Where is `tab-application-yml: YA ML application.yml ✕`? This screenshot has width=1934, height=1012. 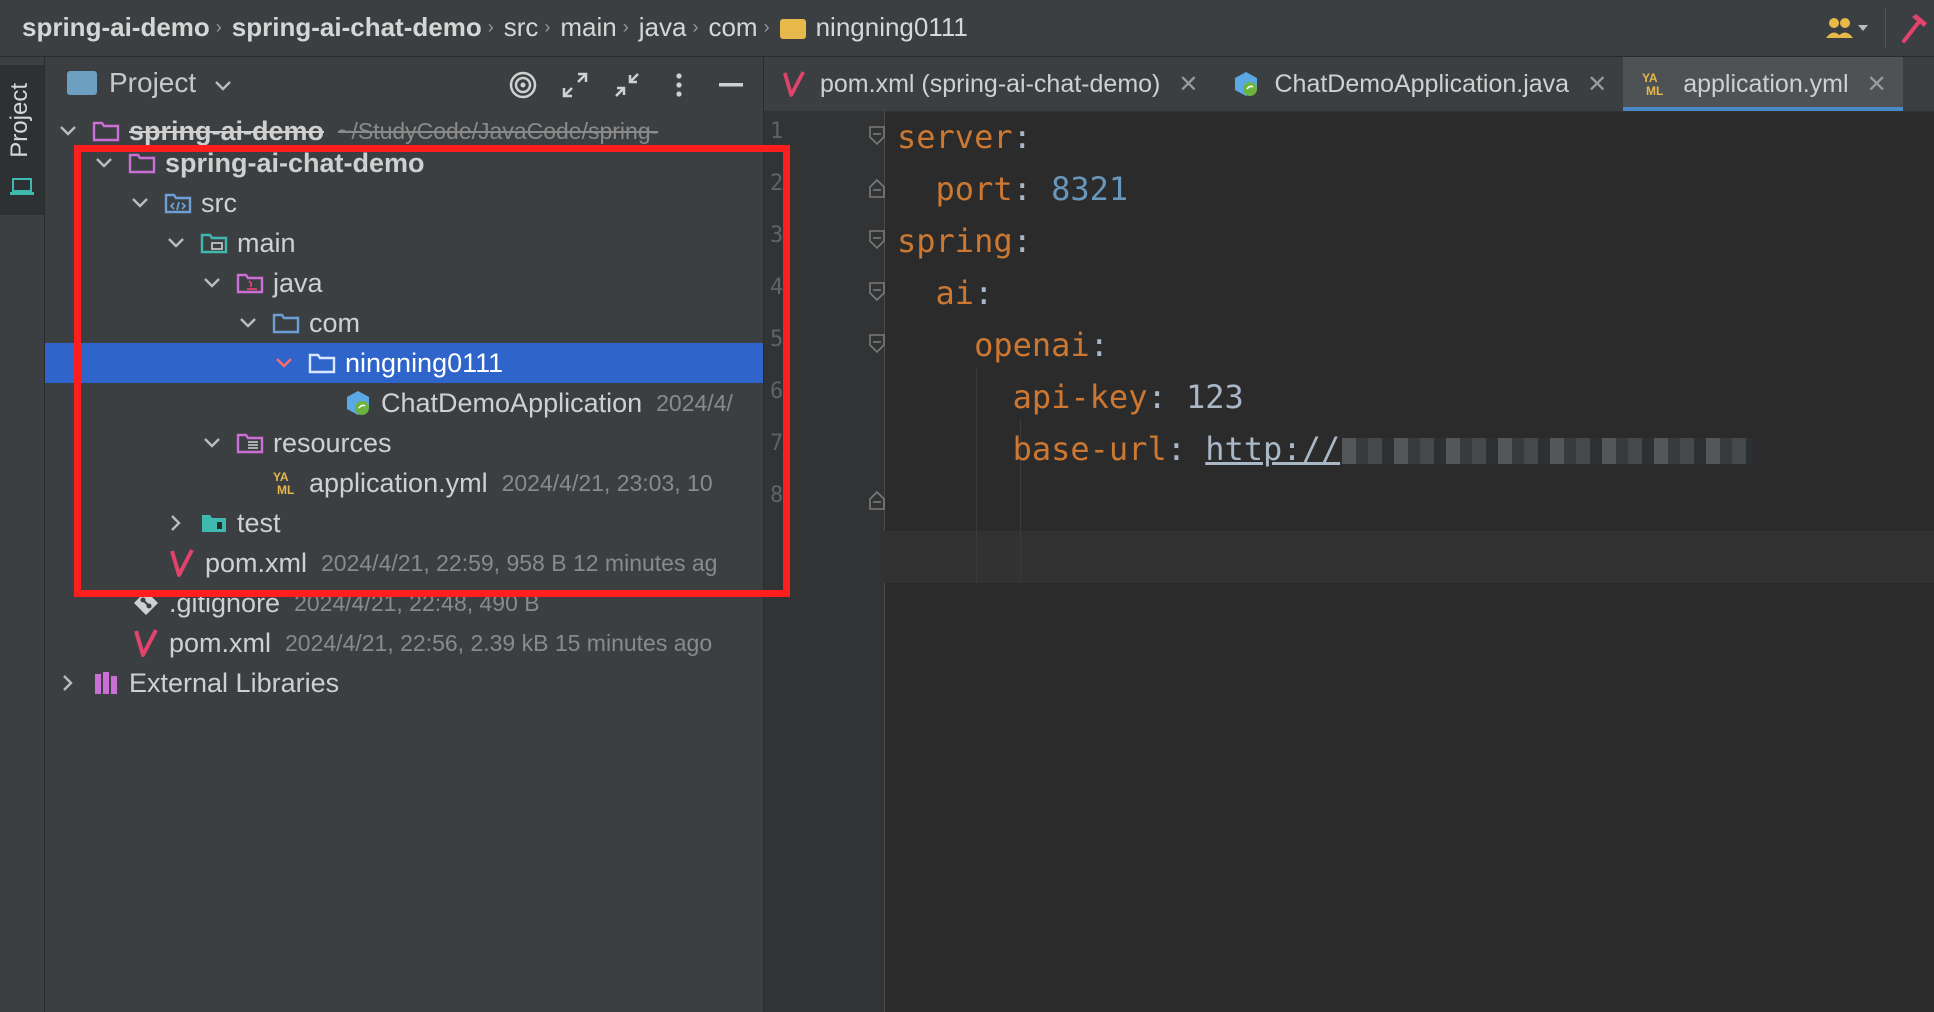
tab-application-yml: YA ML application.yml ✕ is located at coordinates (1763, 84).